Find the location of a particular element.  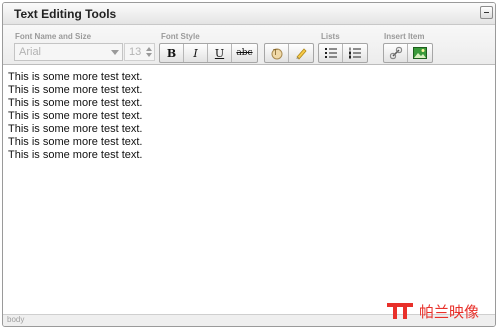

italic-button: I is located at coordinates (196, 53).